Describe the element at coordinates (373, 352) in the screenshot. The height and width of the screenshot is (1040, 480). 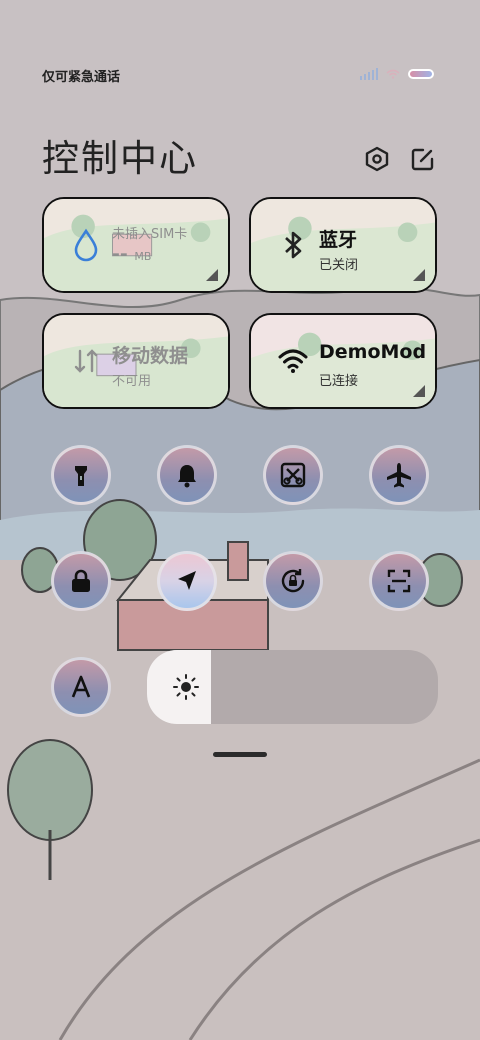
I see `tile-wifi-ssid: DemoMod` at that location.